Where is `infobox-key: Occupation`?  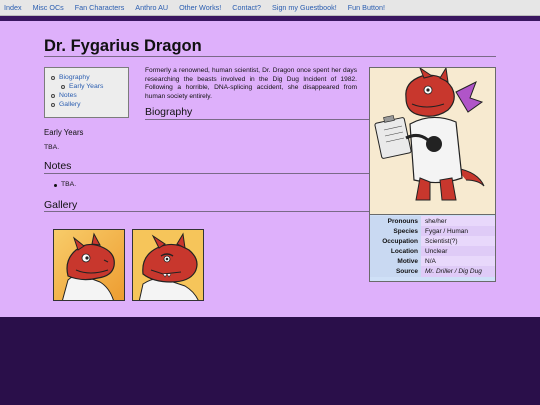 infobox-key: Occupation is located at coordinates (395, 241).